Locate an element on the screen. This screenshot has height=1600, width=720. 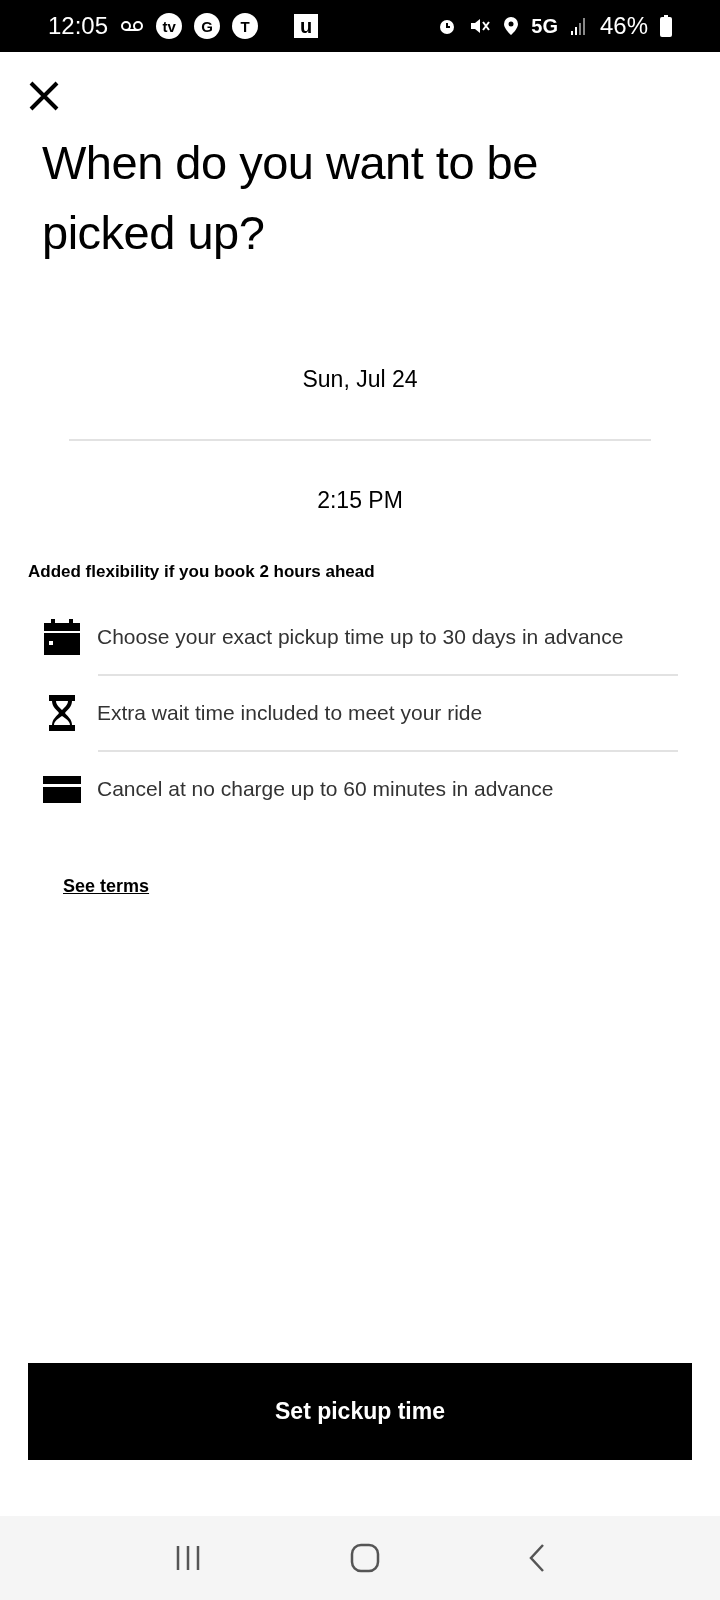
location-icon is located at coordinates (511, 26).